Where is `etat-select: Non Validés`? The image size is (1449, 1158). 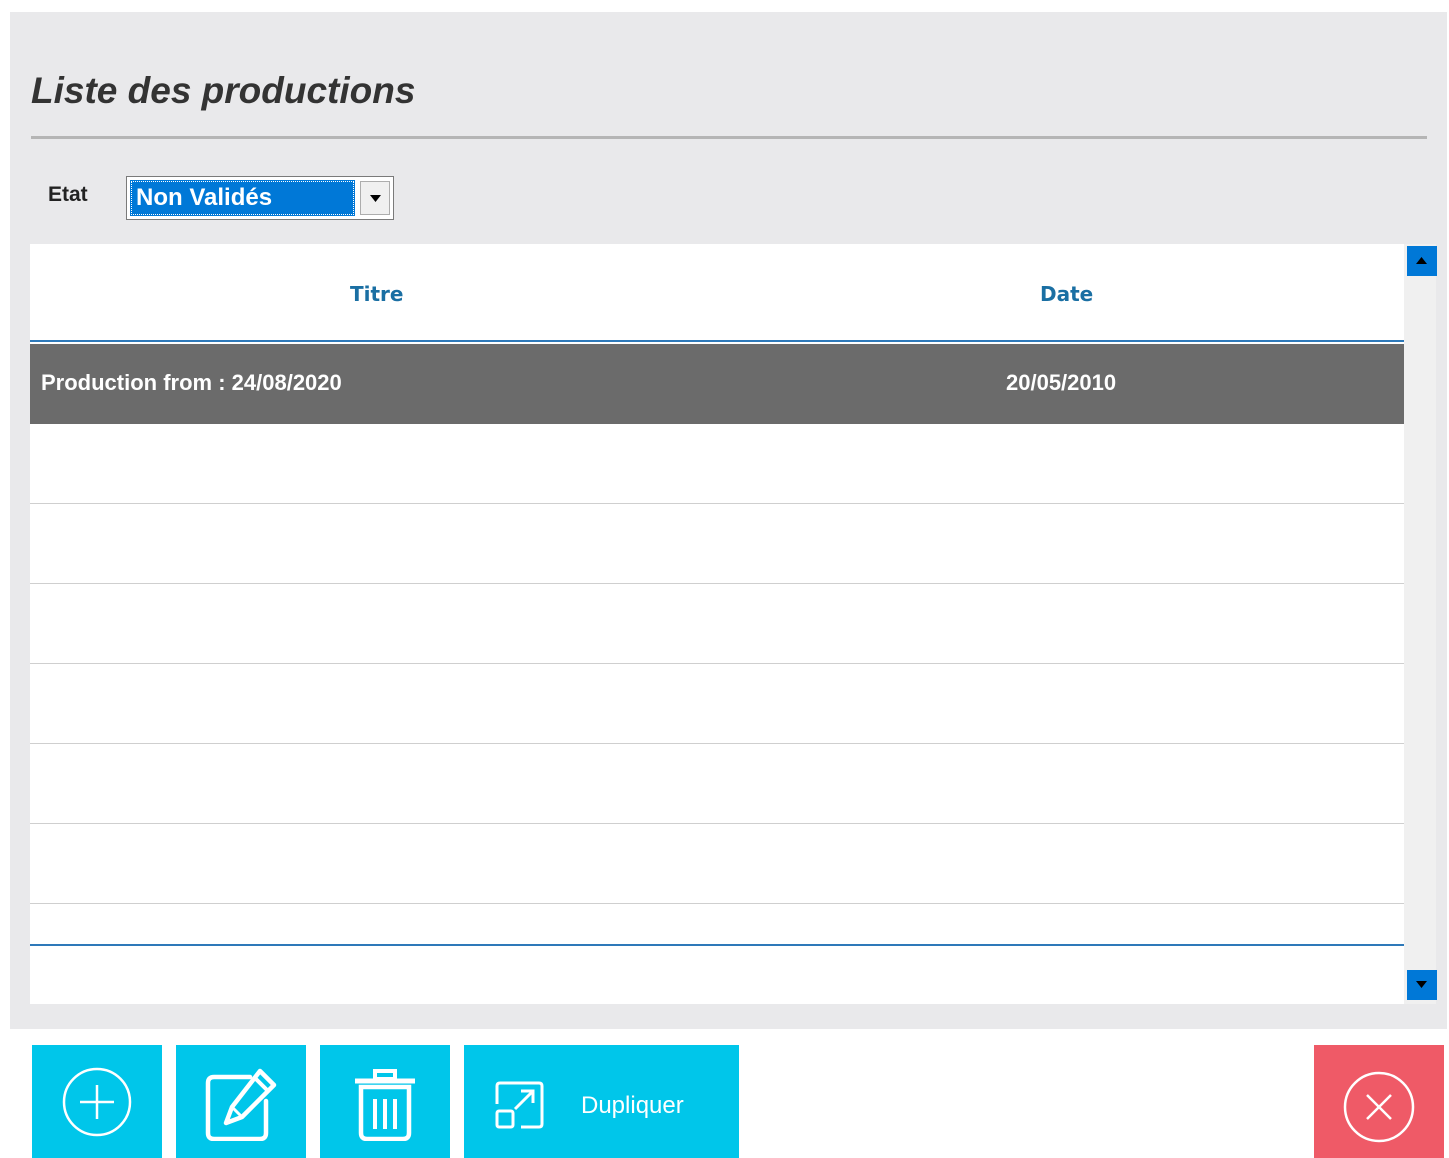 etat-select: Non Validés is located at coordinates (260, 198).